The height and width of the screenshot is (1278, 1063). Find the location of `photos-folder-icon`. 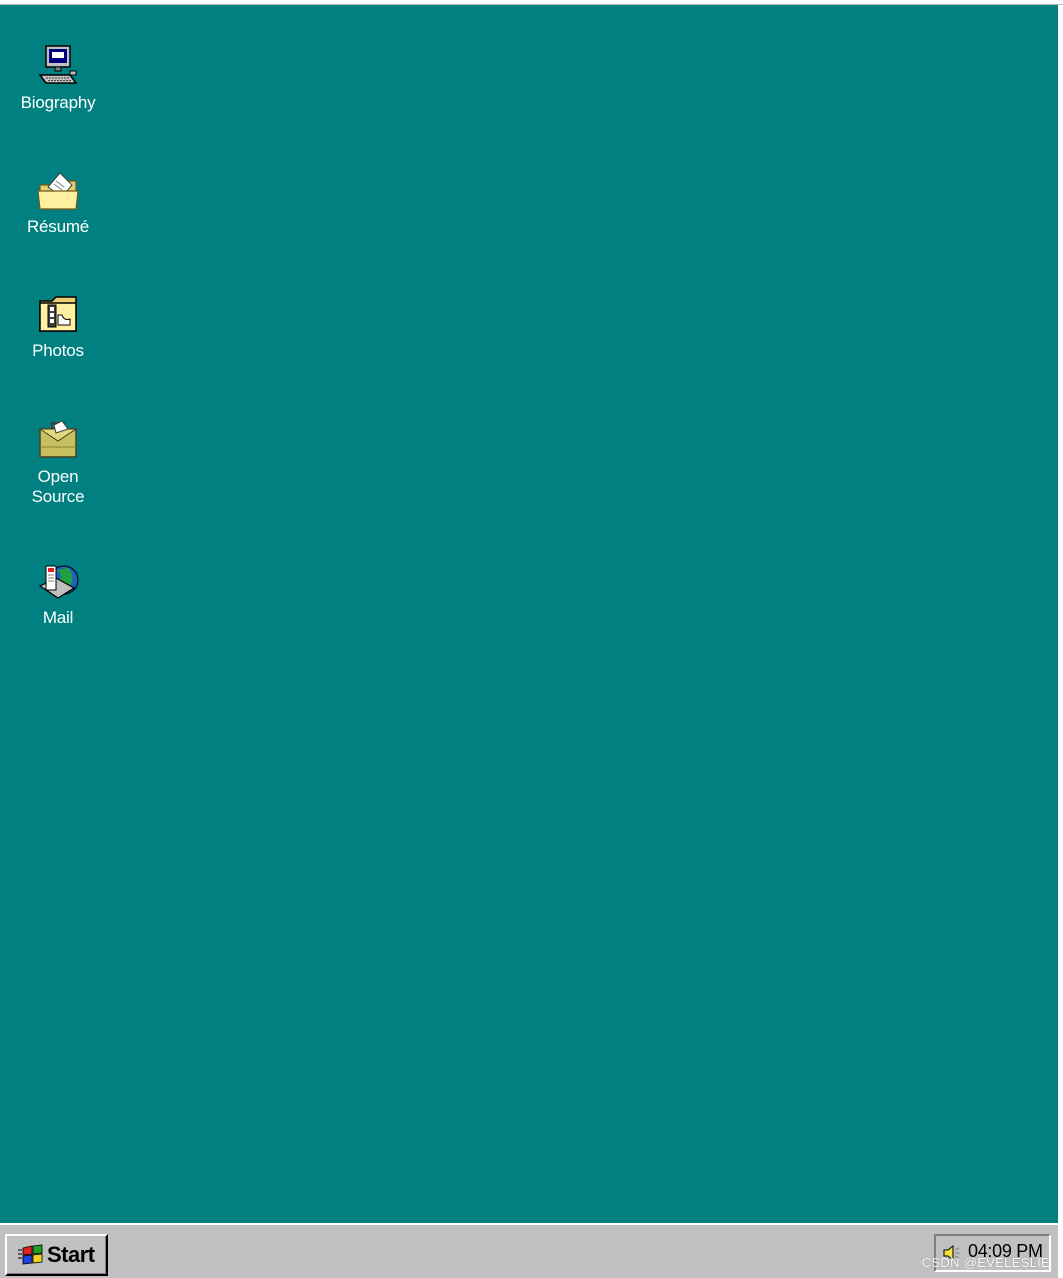

photos-folder-icon is located at coordinates (58, 314).